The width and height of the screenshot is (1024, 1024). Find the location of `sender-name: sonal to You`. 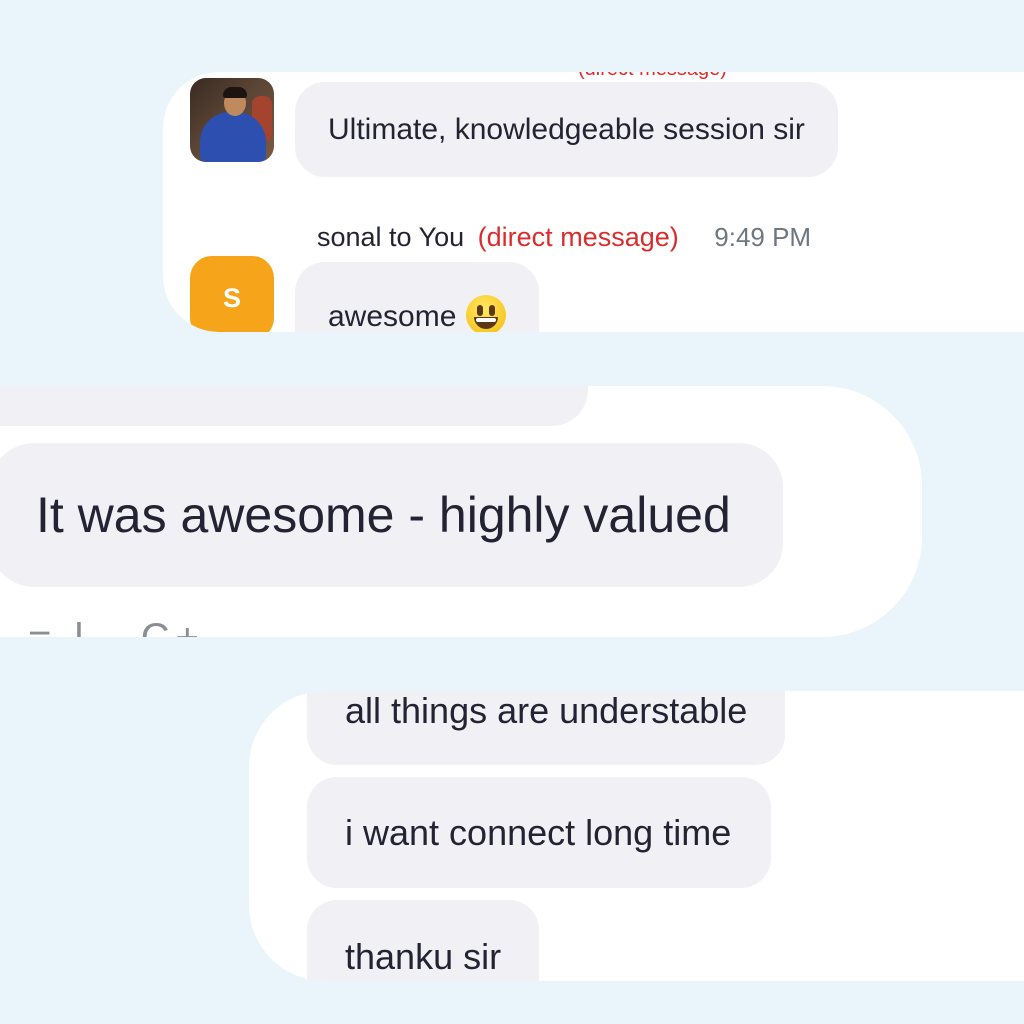

sender-name: sonal to You is located at coordinates (391, 237).